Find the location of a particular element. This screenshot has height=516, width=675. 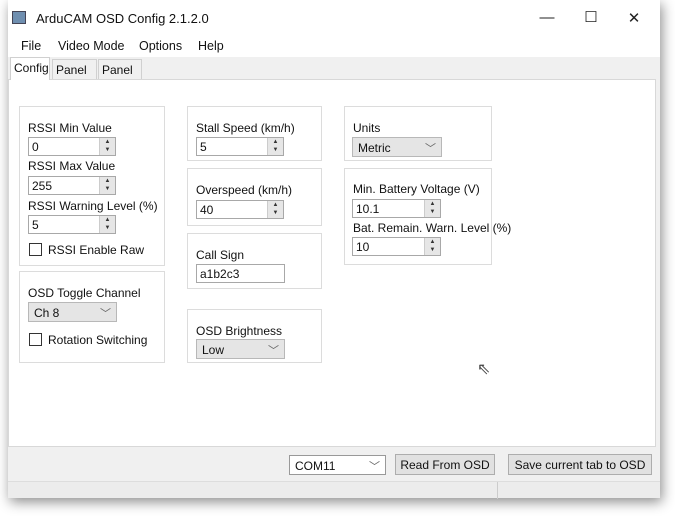

mouse-cursor-icon: ⇖ is located at coordinates (484, 369).